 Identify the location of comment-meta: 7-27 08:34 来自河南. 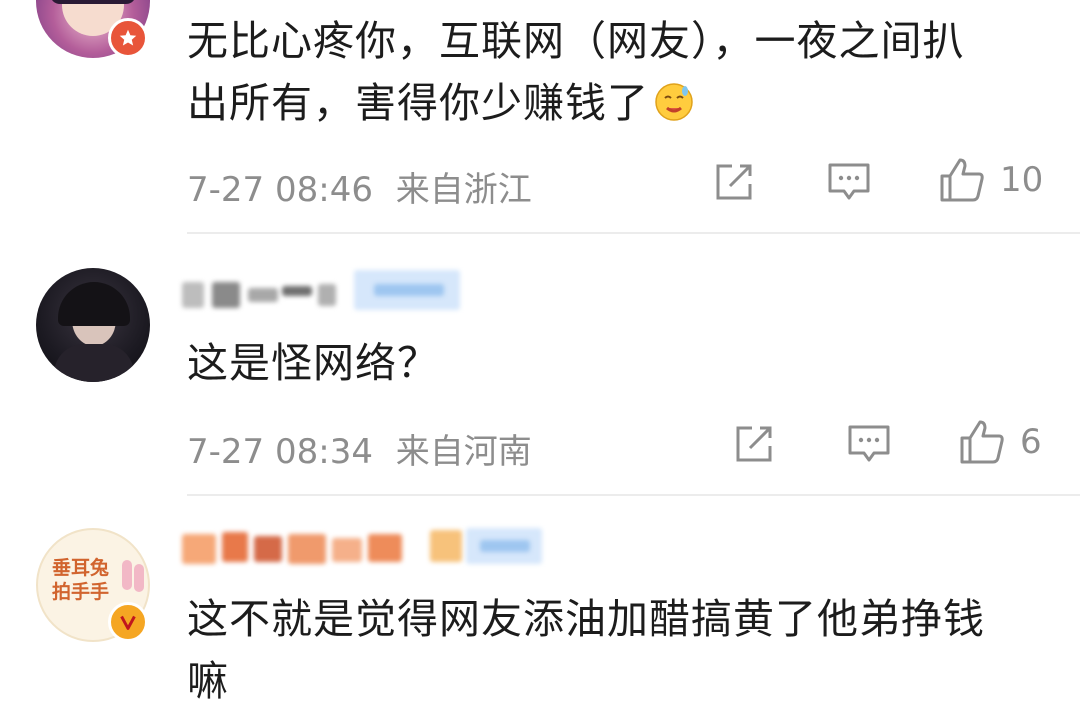
(359, 448).